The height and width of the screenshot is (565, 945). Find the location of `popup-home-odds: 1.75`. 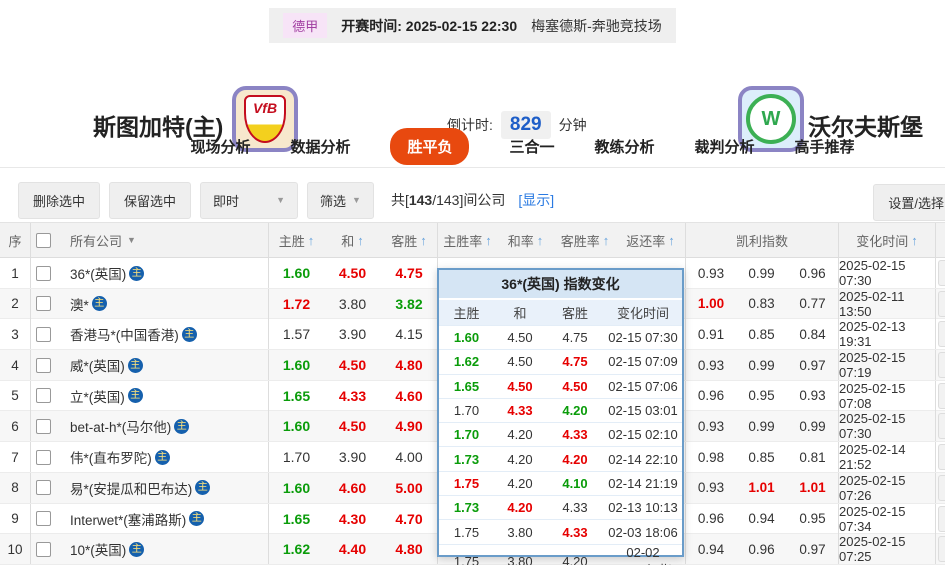

popup-home-odds: 1.75 is located at coordinates (466, 559).